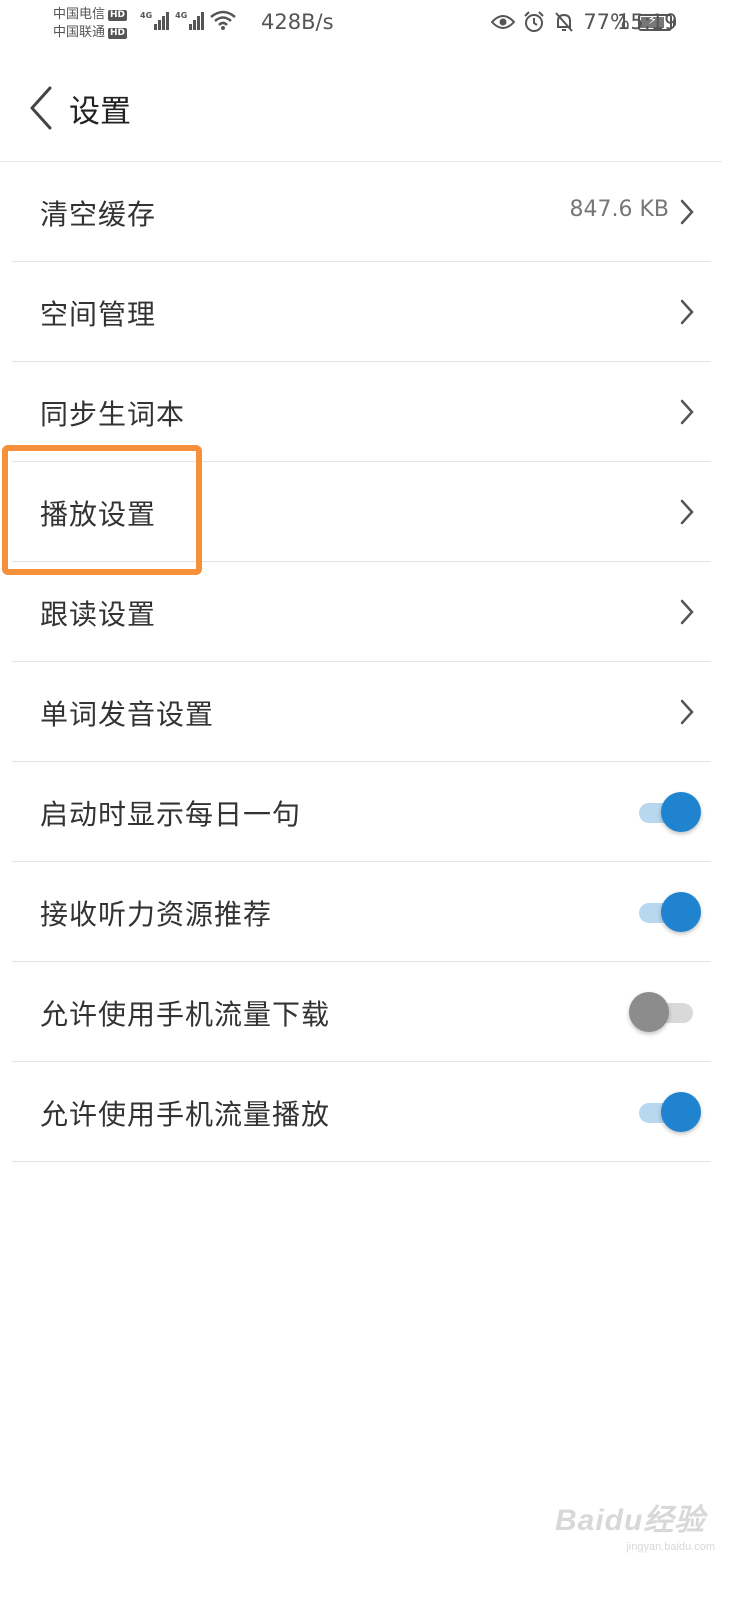  Describe the element at coordinates (665, 1012) in the screenshot. I see `mobile-data-download-toggle` at that location.